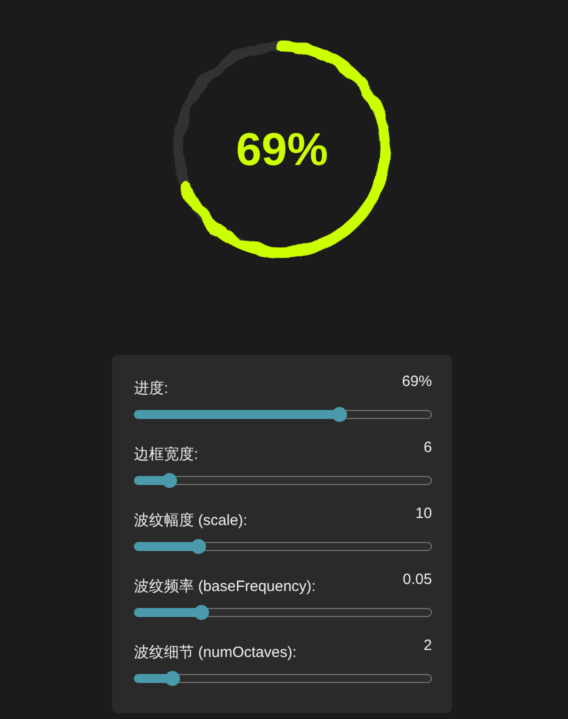  What do you see at coordinates (282, 149) in the screenshot?
I see `progress-percentage: 69%` at bounding box center [282, 149].